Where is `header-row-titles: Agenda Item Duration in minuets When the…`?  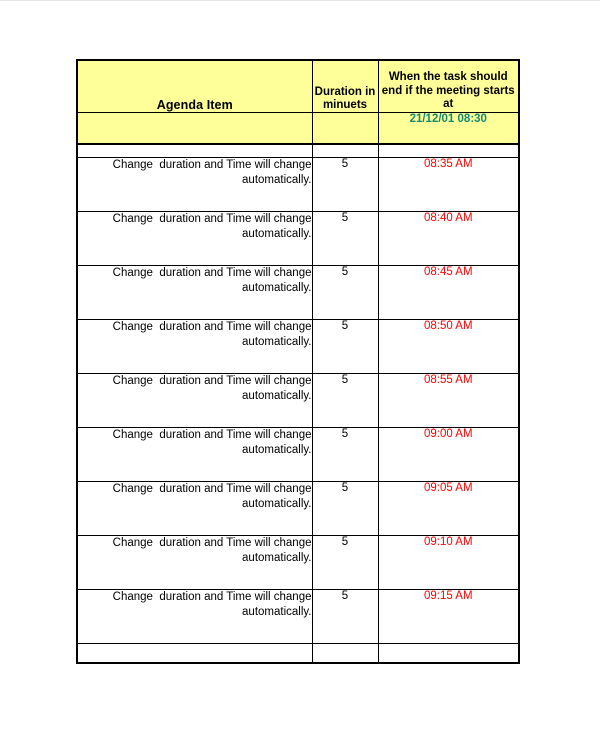
header-row-titles: Agenda Item Duration in minuets When the… is located at coordinates (298, 86).